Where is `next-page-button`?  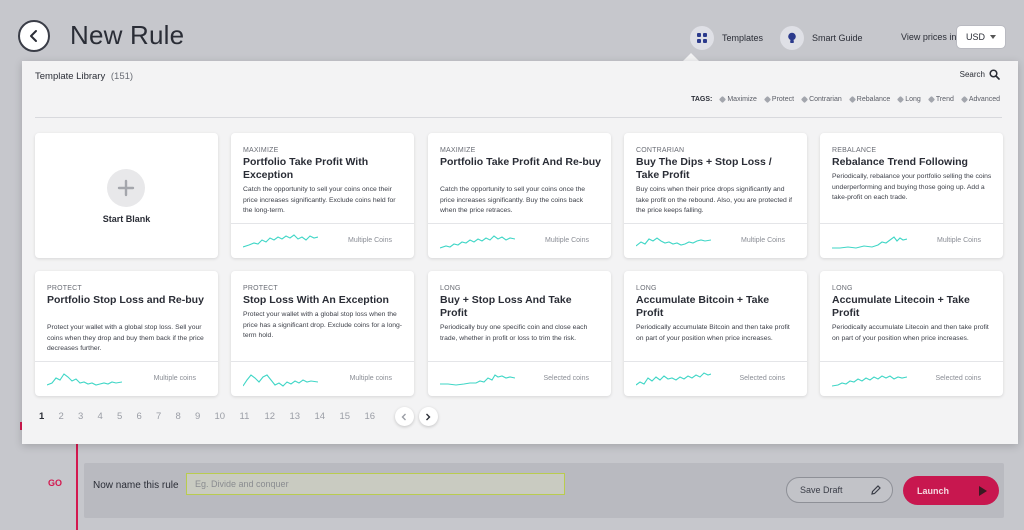 next-page-button is located at coordinates (428, 416).